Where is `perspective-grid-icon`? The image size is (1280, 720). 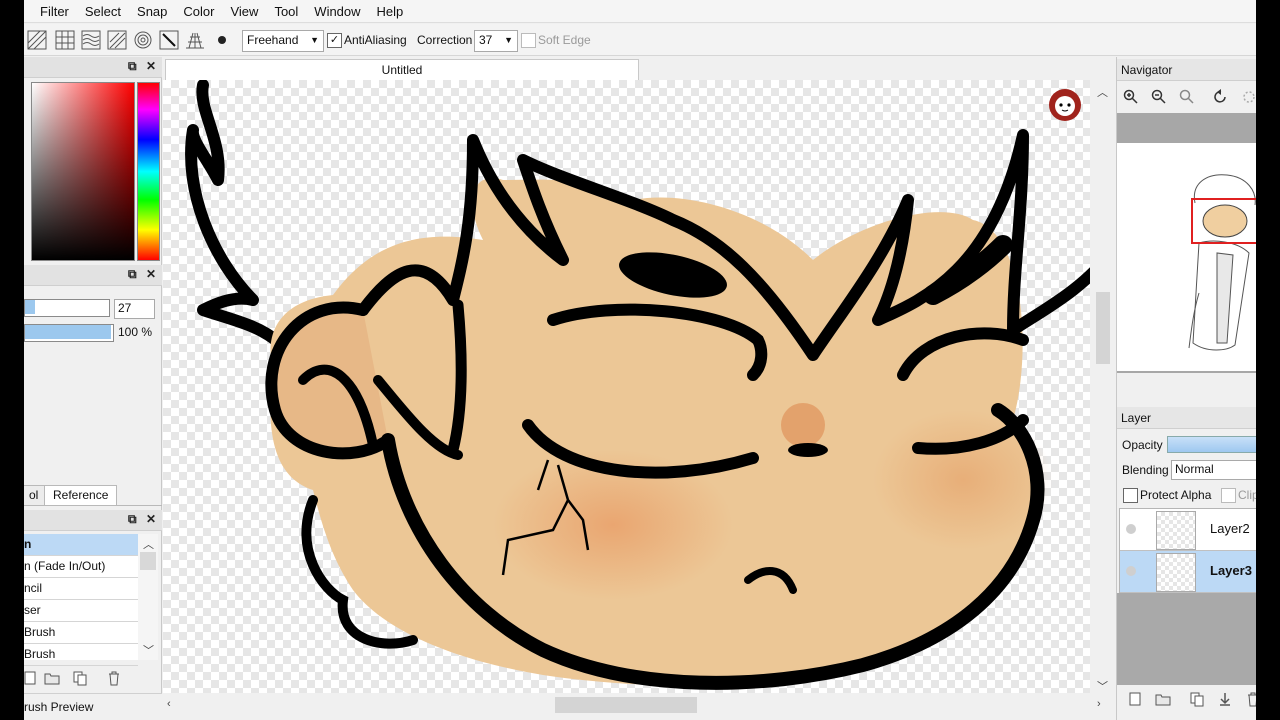
perspective-grid-icon is located at coordinates (196, 41).